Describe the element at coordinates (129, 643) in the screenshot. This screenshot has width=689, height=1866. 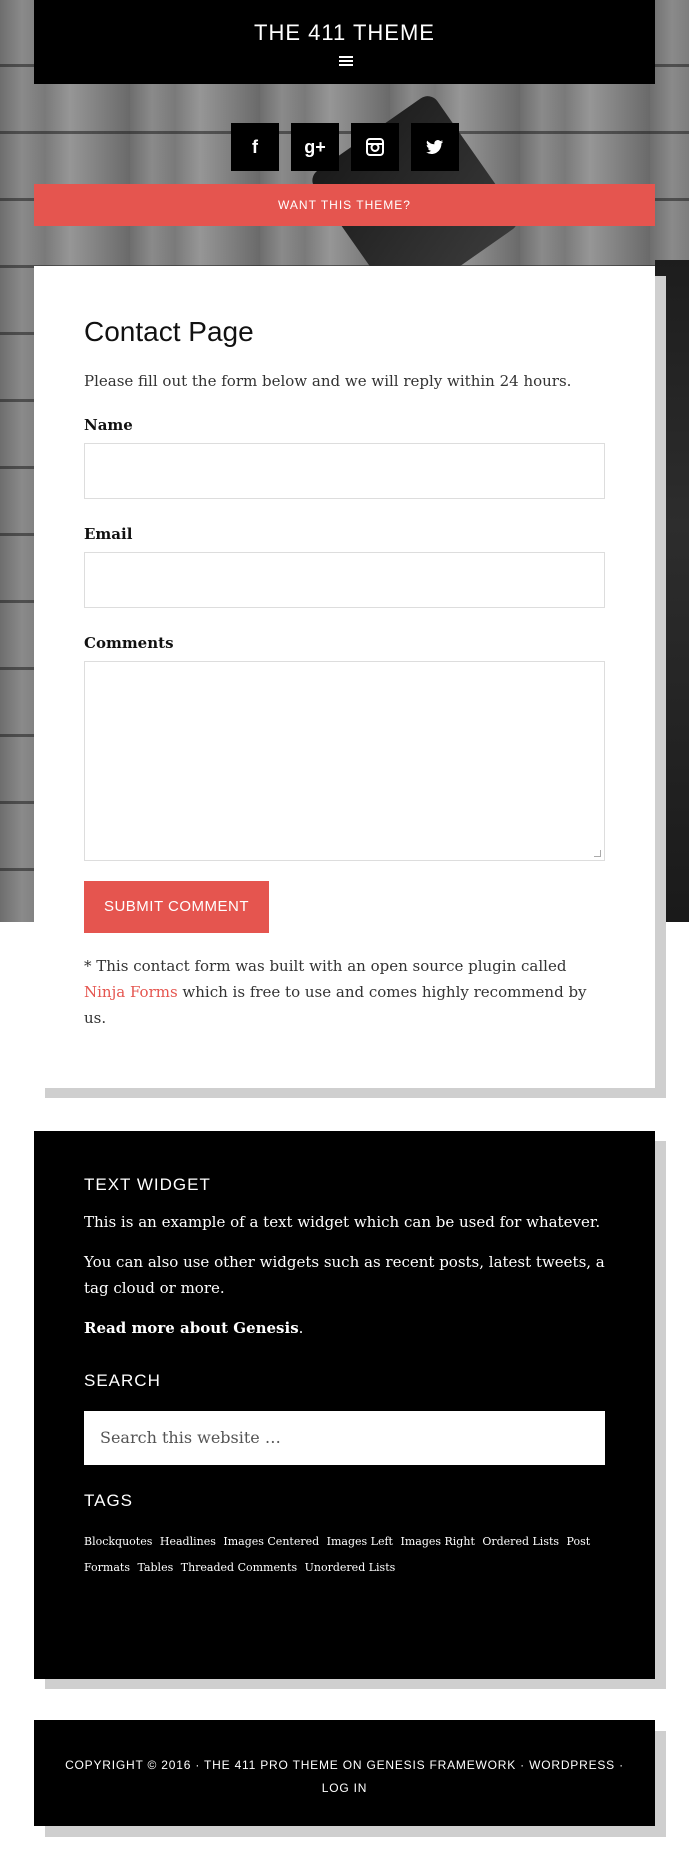
I see `comments-label: Comments` at that location.